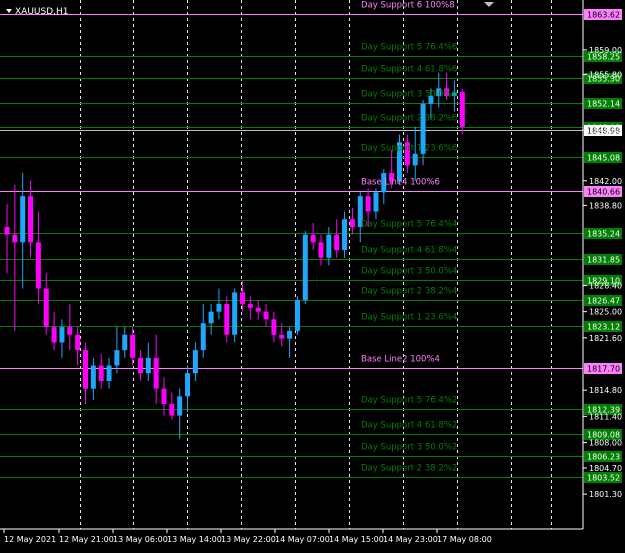 Image resolution: width=625 pixels, height=553 pixels. Describe the element at coordinates (400, 183) in the screenshot. I see `level-label-6: Base Line4 100%6` at that location.